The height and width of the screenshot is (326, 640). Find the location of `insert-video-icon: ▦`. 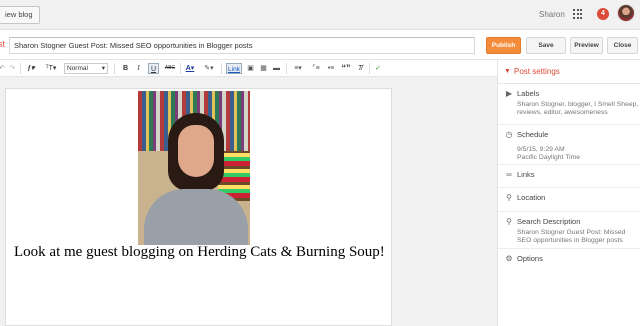

insert-video-icon: ▦ is located at coordinates (263, 68).